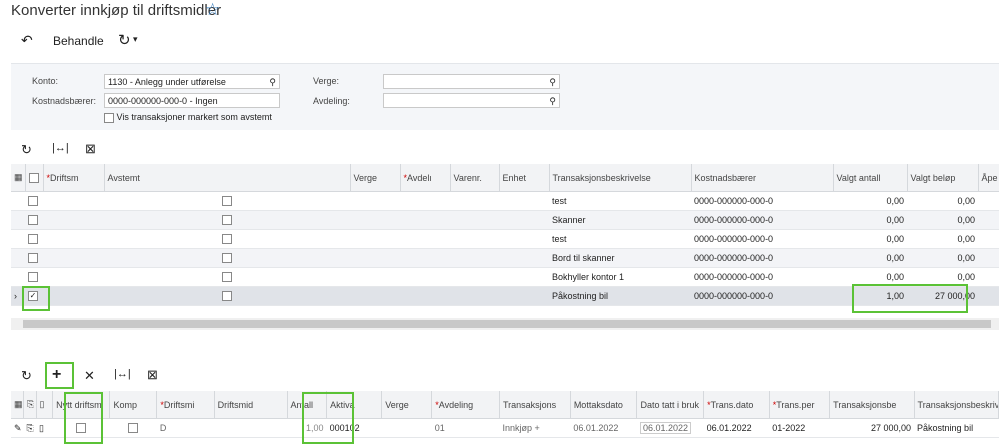 The image size is (999, 444). What do you see at coordinates (250, 428) in the screenshot?
I see `cell-driftsmid` at bounding box center [250, 428].